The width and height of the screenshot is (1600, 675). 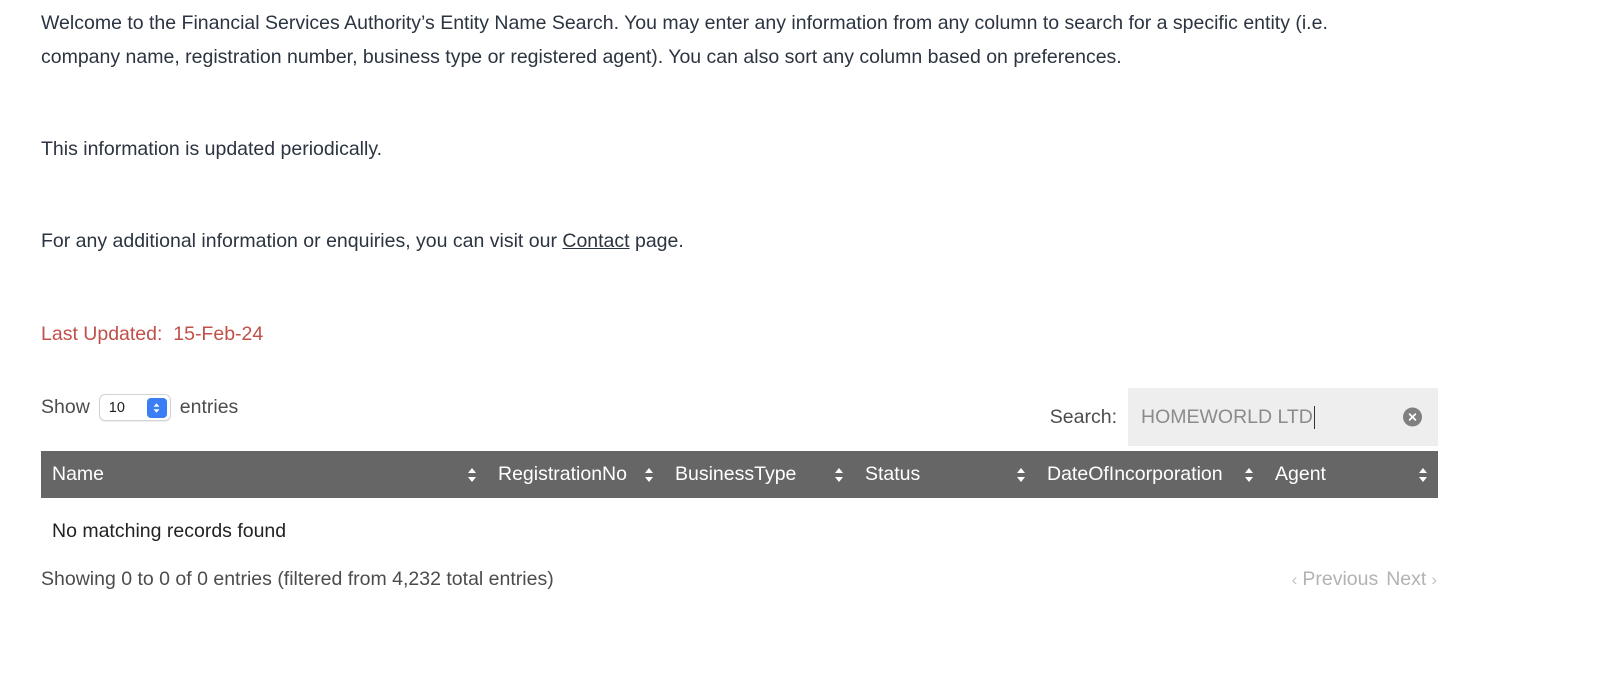 I want to click on column-header-registrationno: RegistrationNo, so click(x=575, y=474).